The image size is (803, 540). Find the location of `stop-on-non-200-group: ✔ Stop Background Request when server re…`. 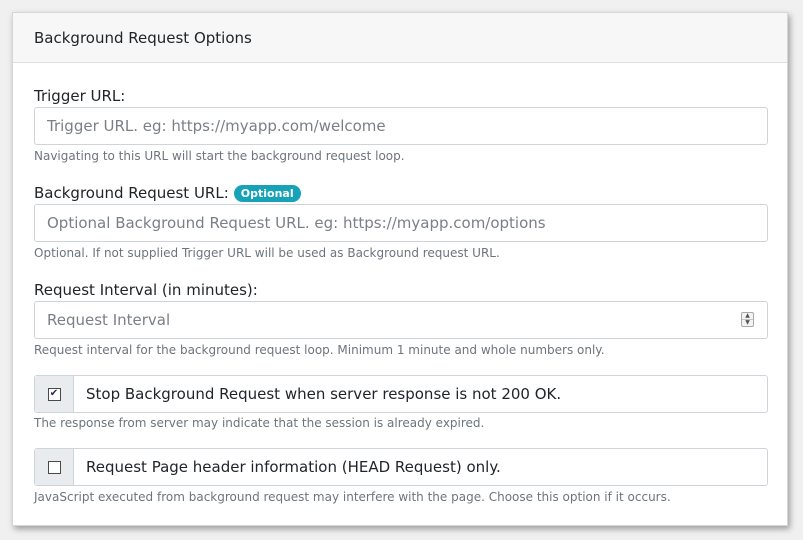

stop-on-non-200-group: ✔ Stop Background Request when server re… is located at coordinates (401, 394).